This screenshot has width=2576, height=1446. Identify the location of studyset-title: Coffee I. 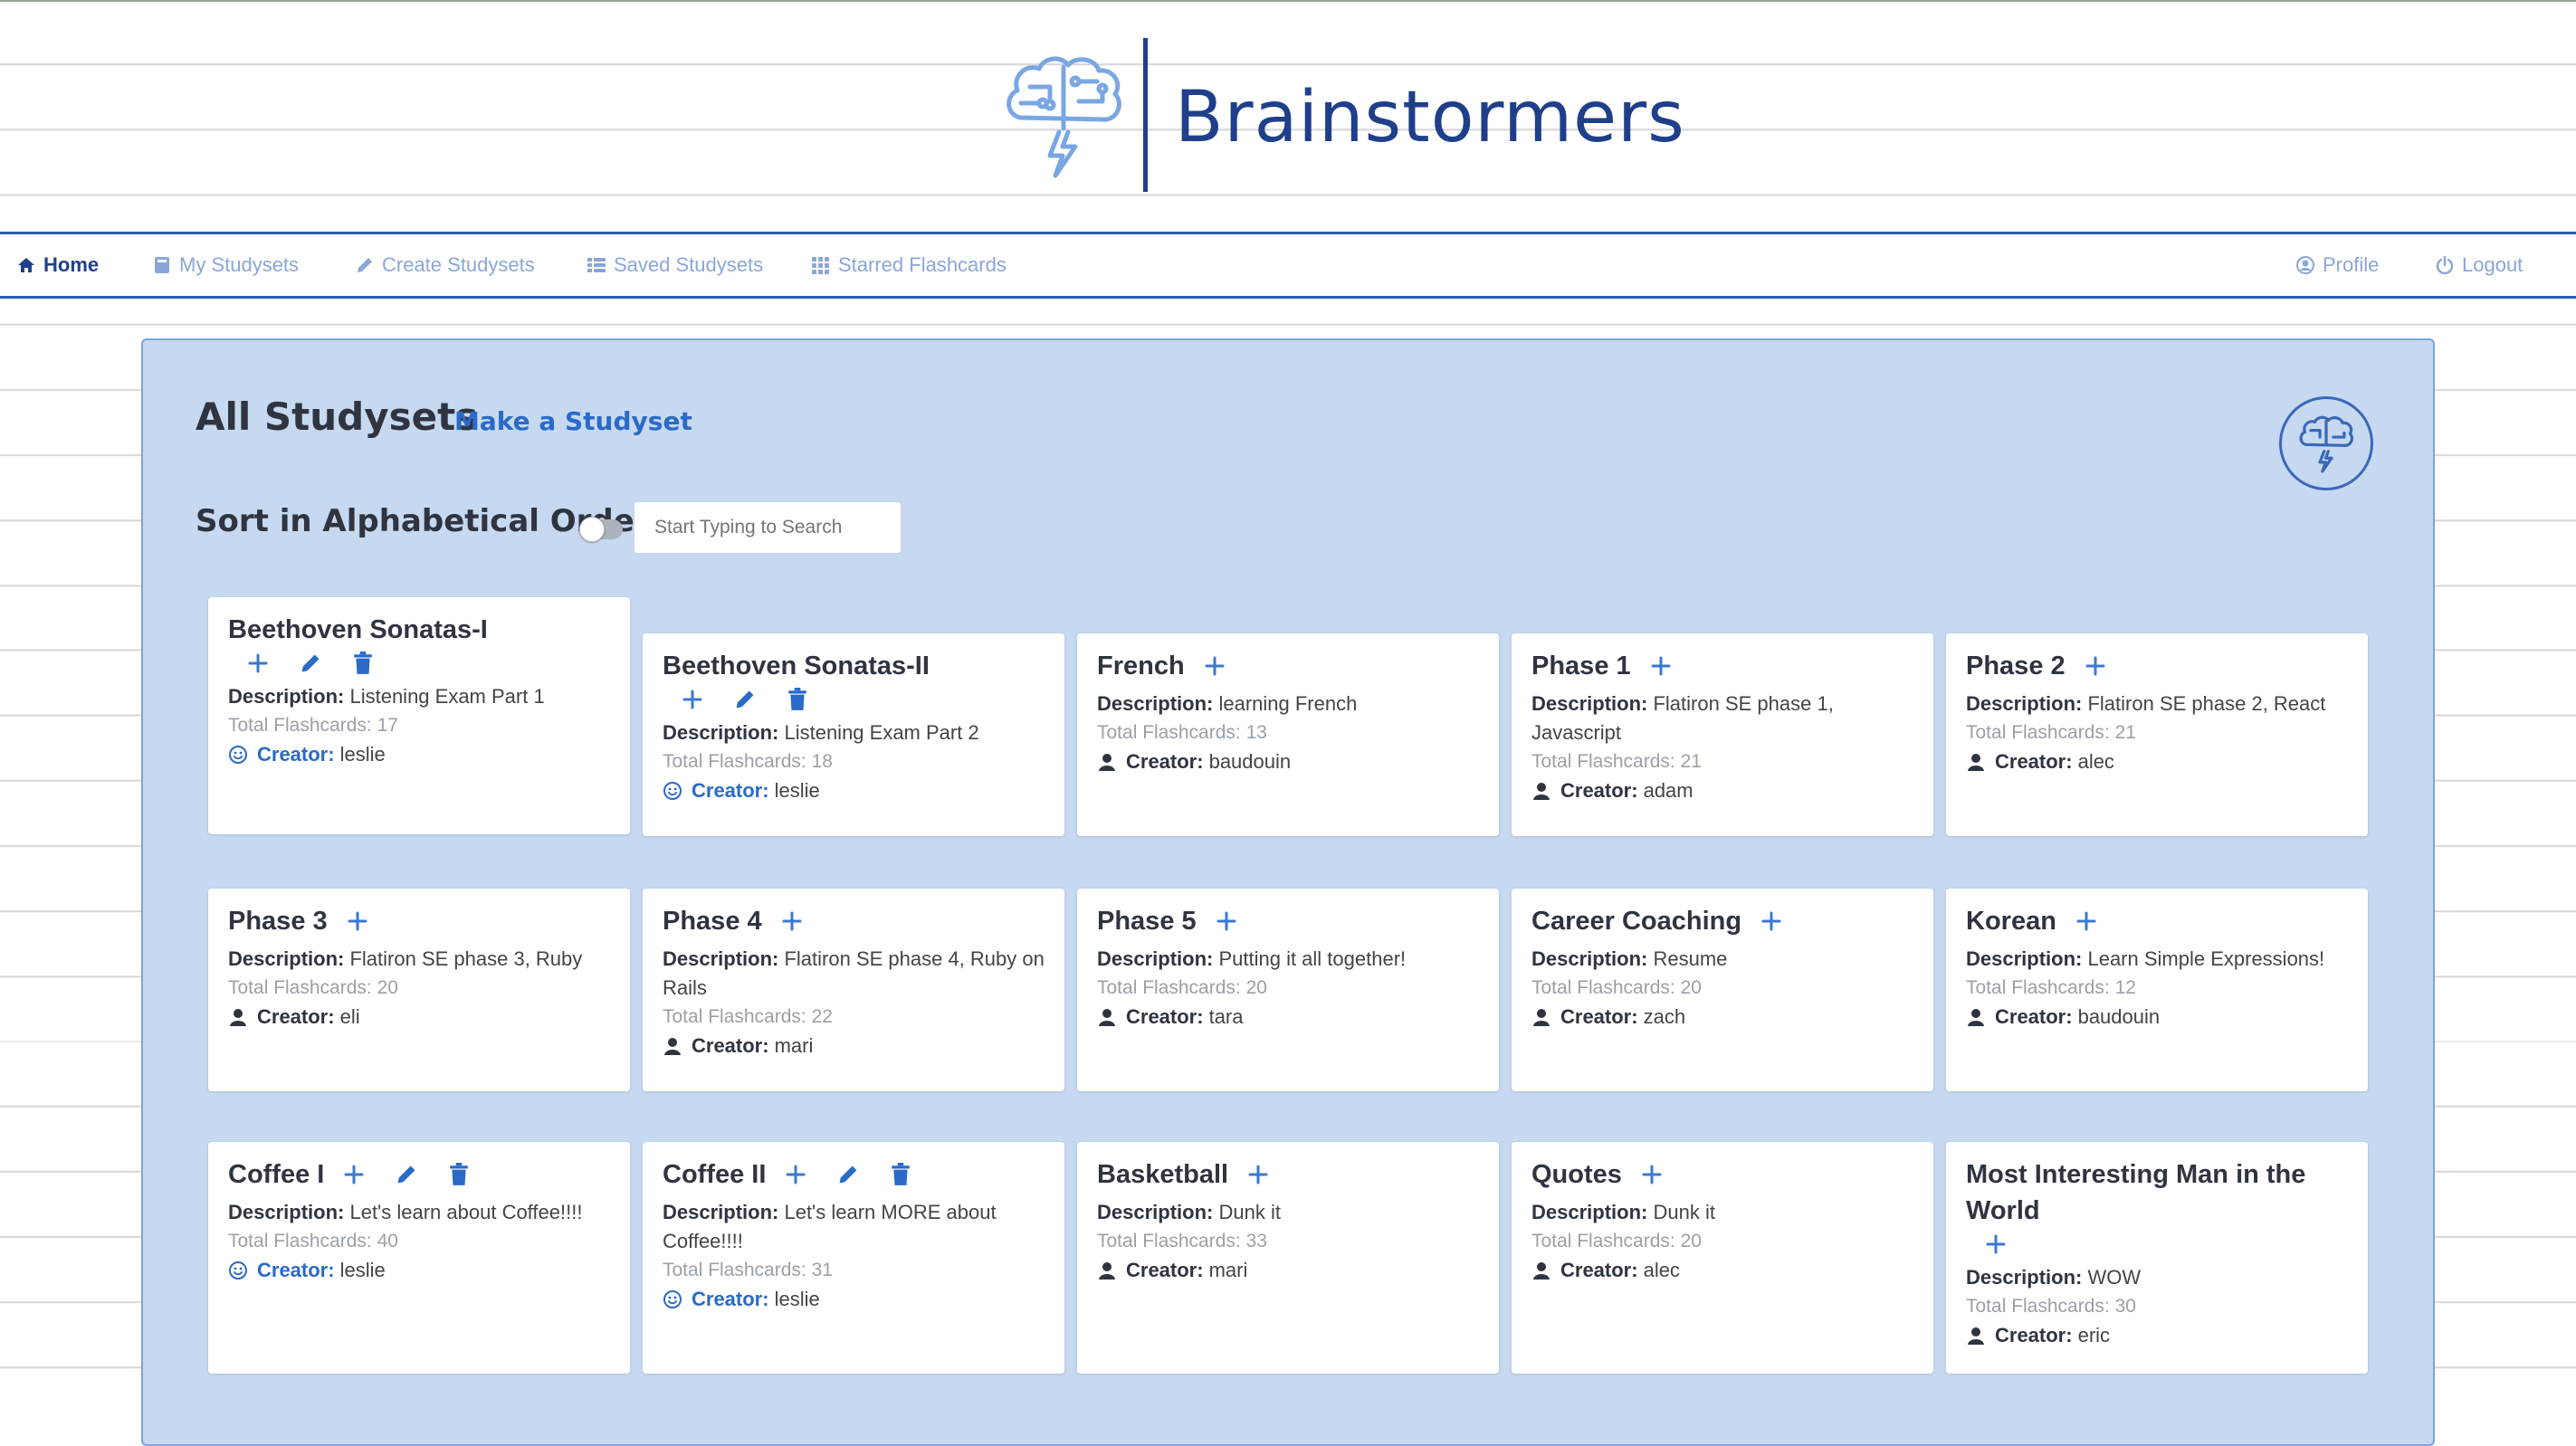
(276, 1175).